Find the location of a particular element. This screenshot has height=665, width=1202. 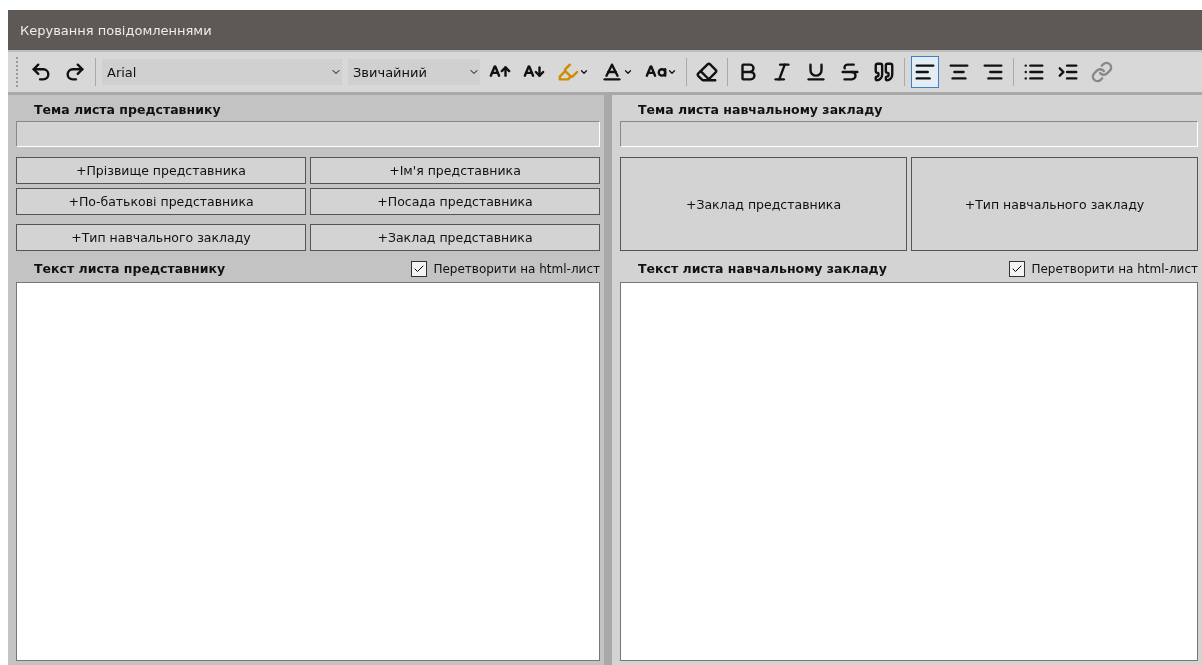

subject-label: Тема листа навчальному закладу is located at coordinates (760, 110).